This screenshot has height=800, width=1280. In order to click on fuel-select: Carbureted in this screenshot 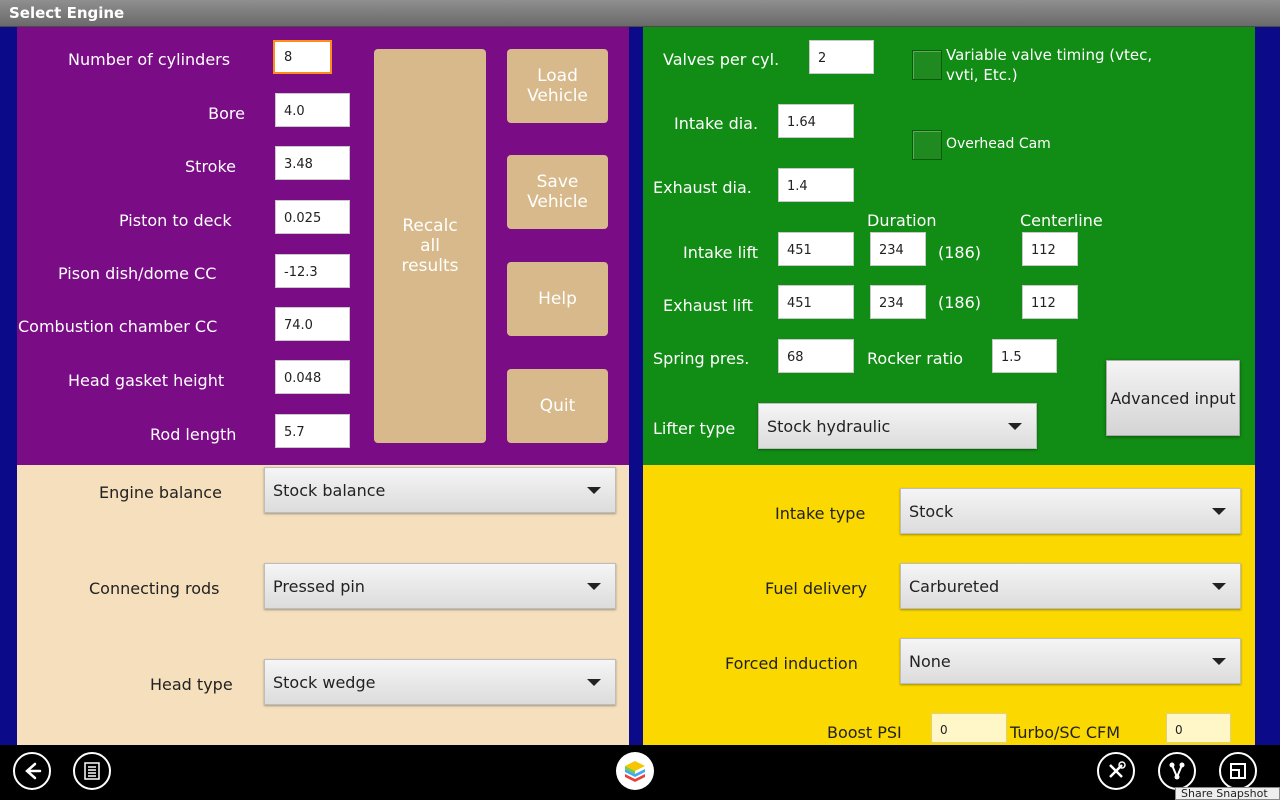, I will do `click(1070, 586)`.